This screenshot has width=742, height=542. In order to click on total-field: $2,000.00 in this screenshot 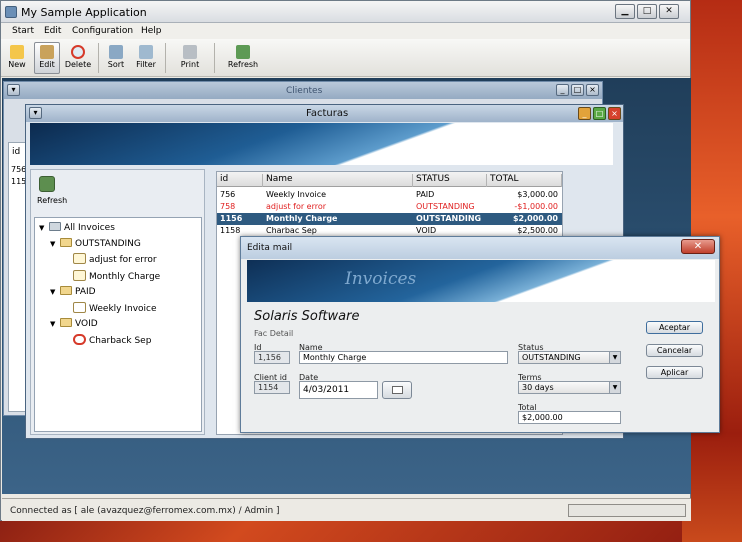, I will do `click(569, 417)`.